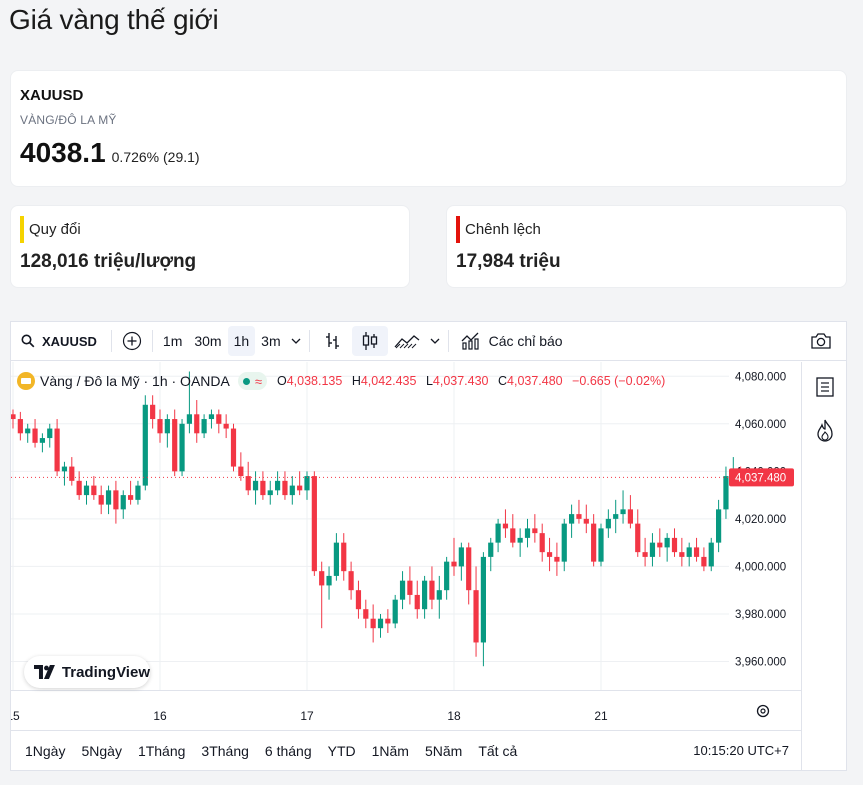  I want to click on conversion-card: Quy đổi 128,016 triệu/lượng, so click(210, 246).